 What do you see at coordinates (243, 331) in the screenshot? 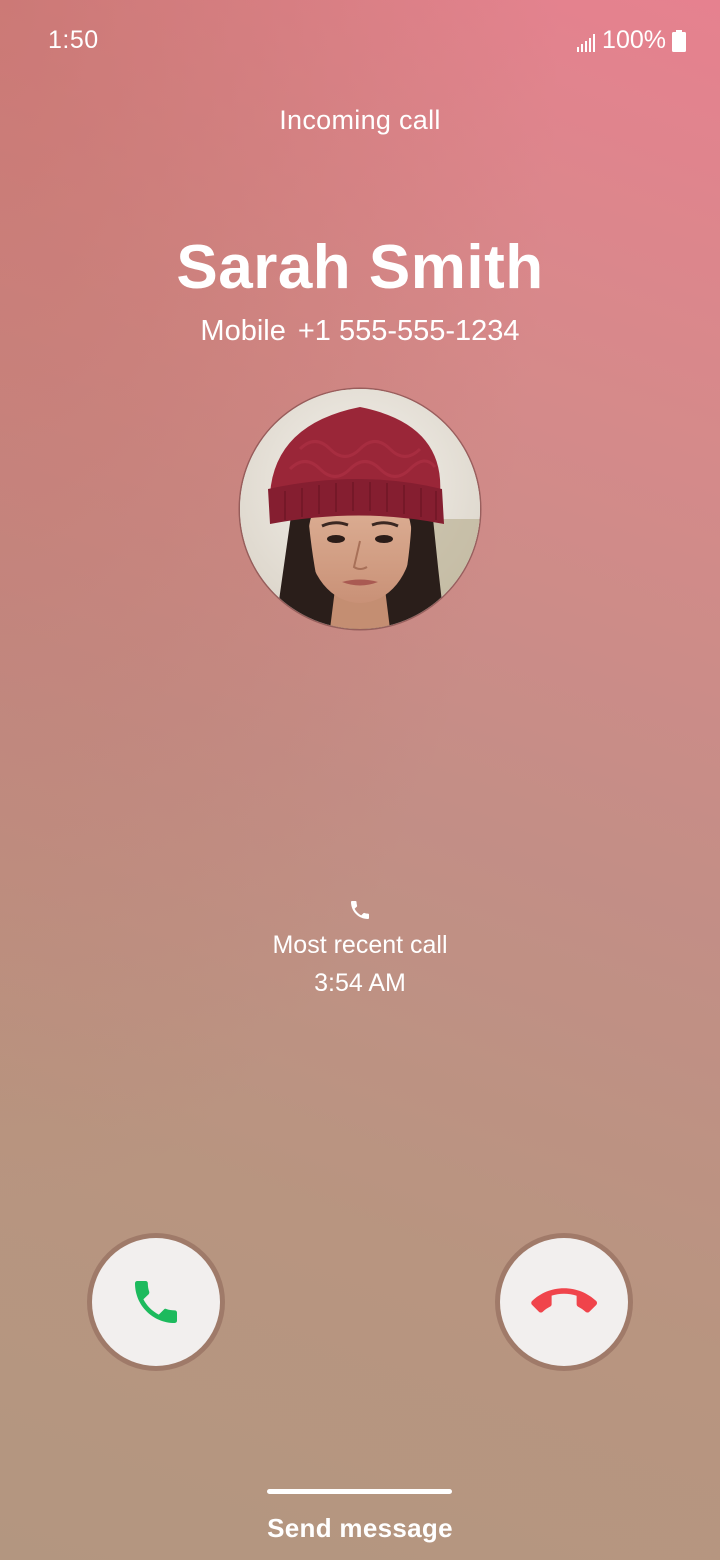
I see `number-type: Mobile` at bounding box center [243, 331].